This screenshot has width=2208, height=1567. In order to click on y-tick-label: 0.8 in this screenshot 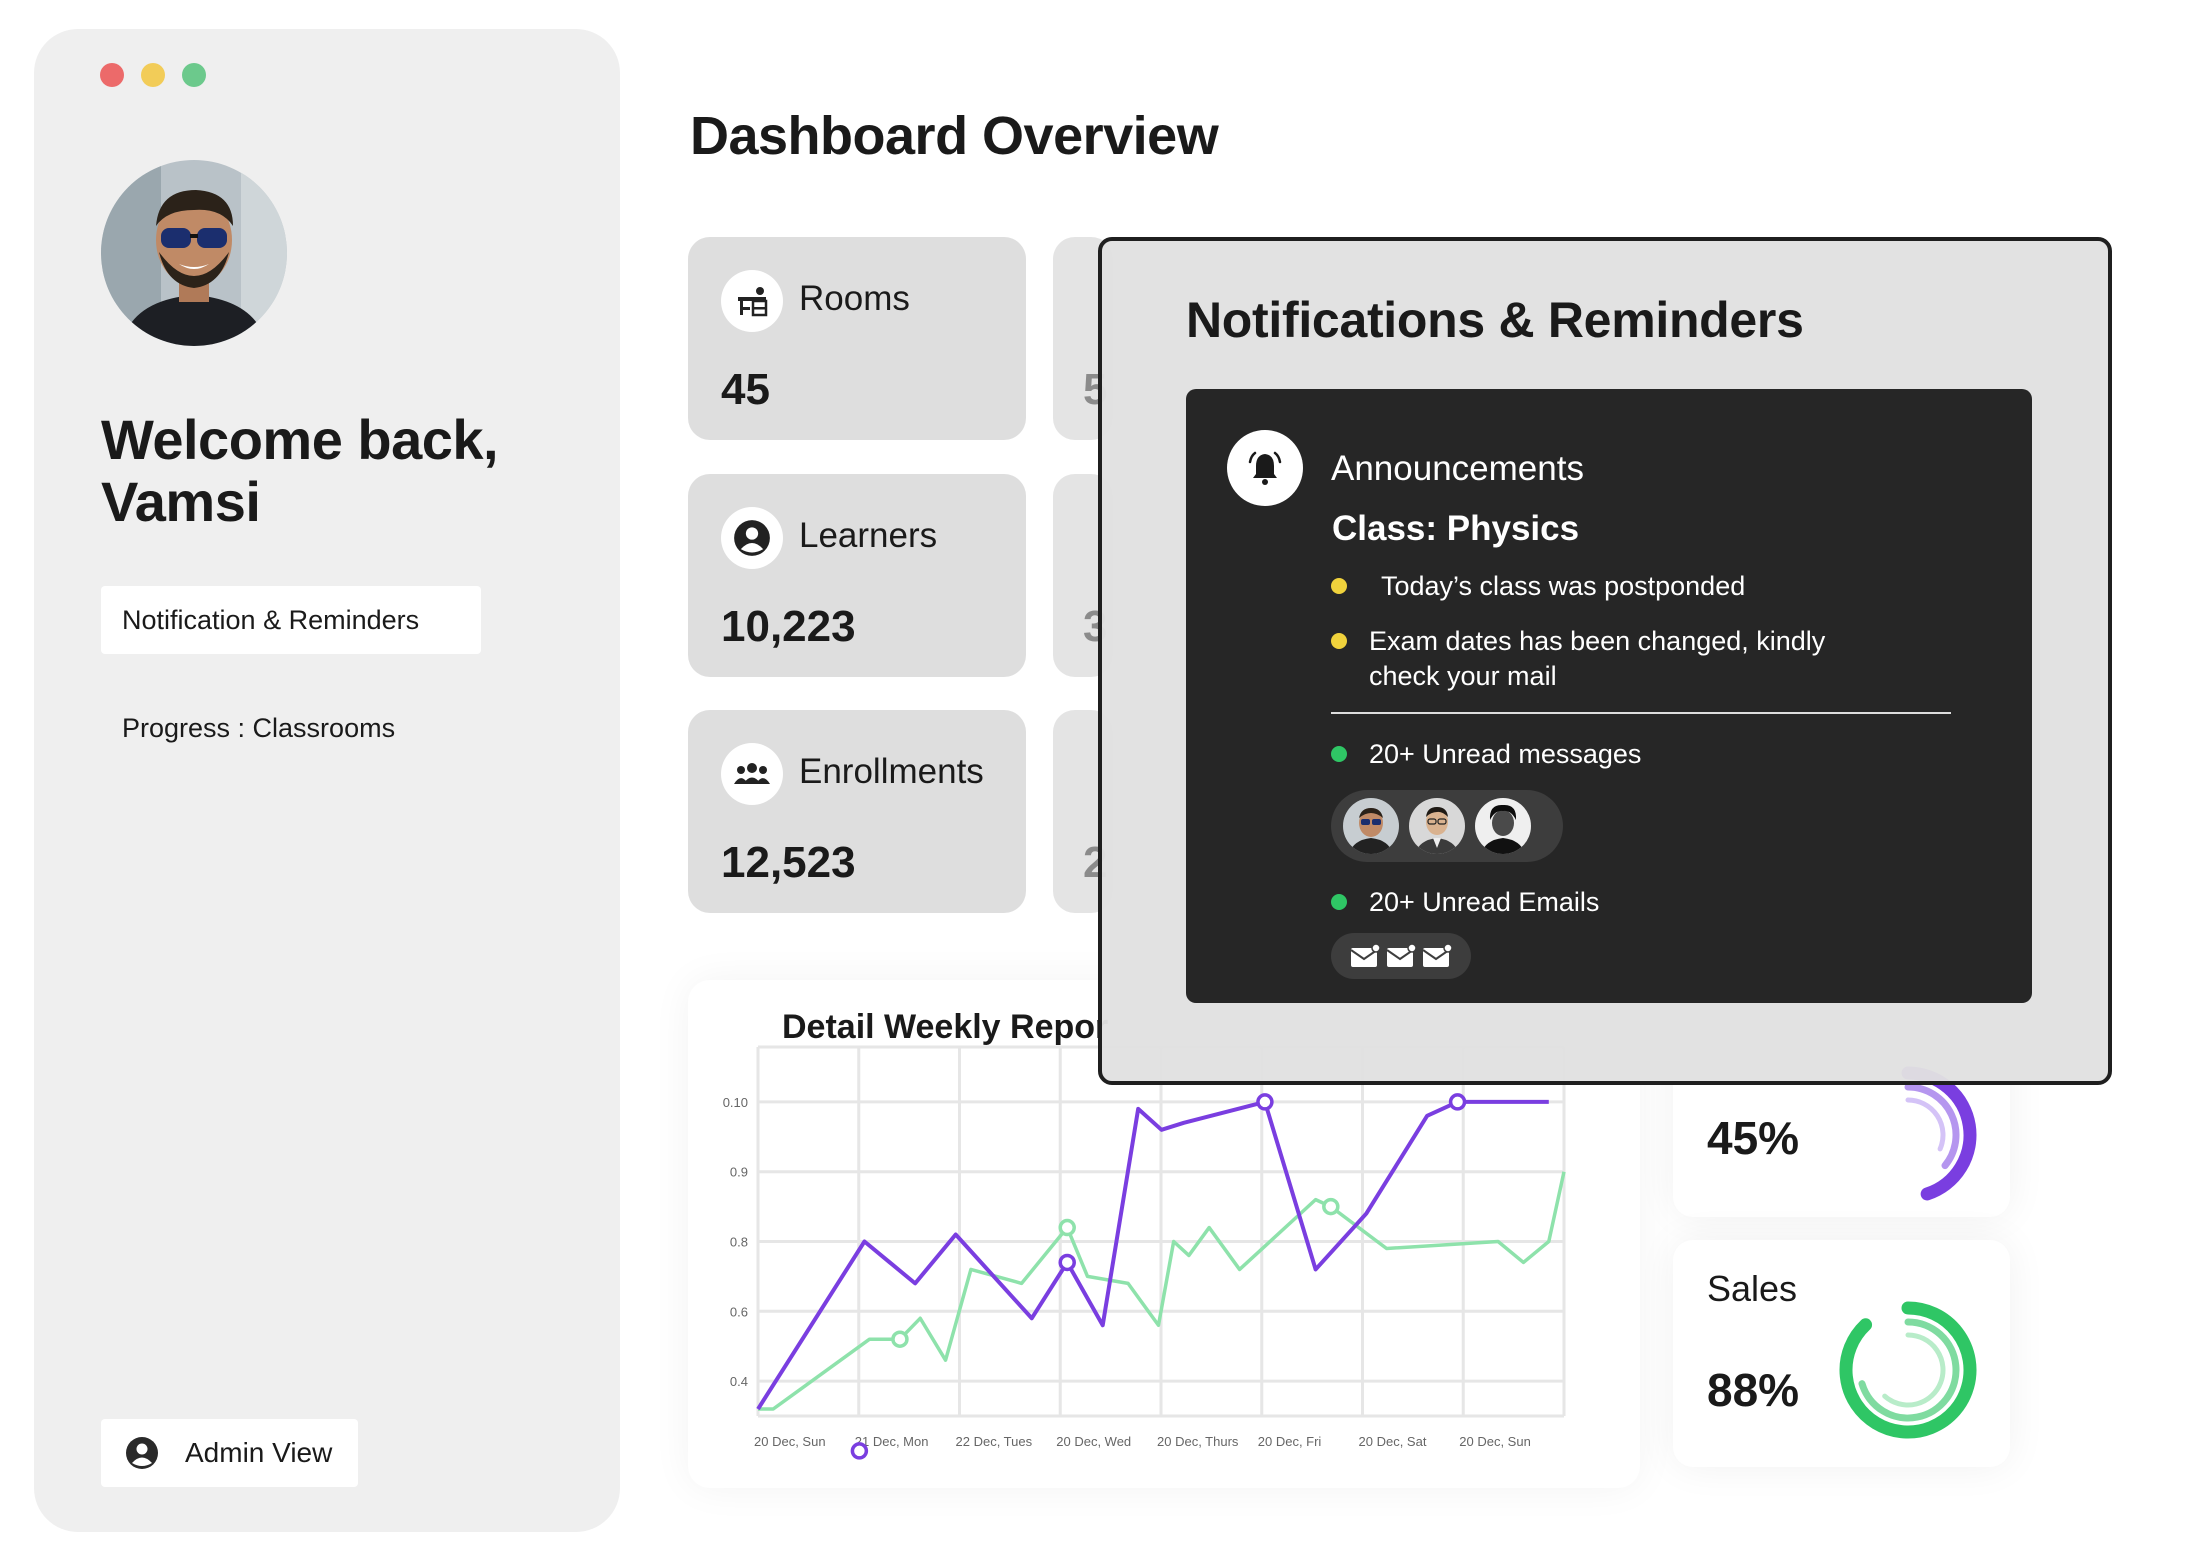, I will do `click(739, 1242)`.